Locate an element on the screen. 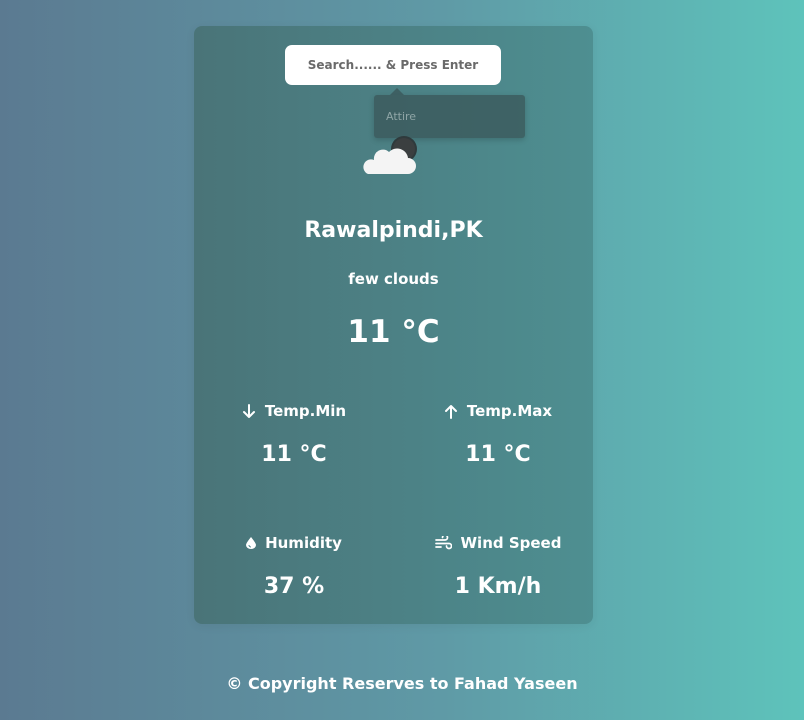  search-input is located at coordinates (393, 65).